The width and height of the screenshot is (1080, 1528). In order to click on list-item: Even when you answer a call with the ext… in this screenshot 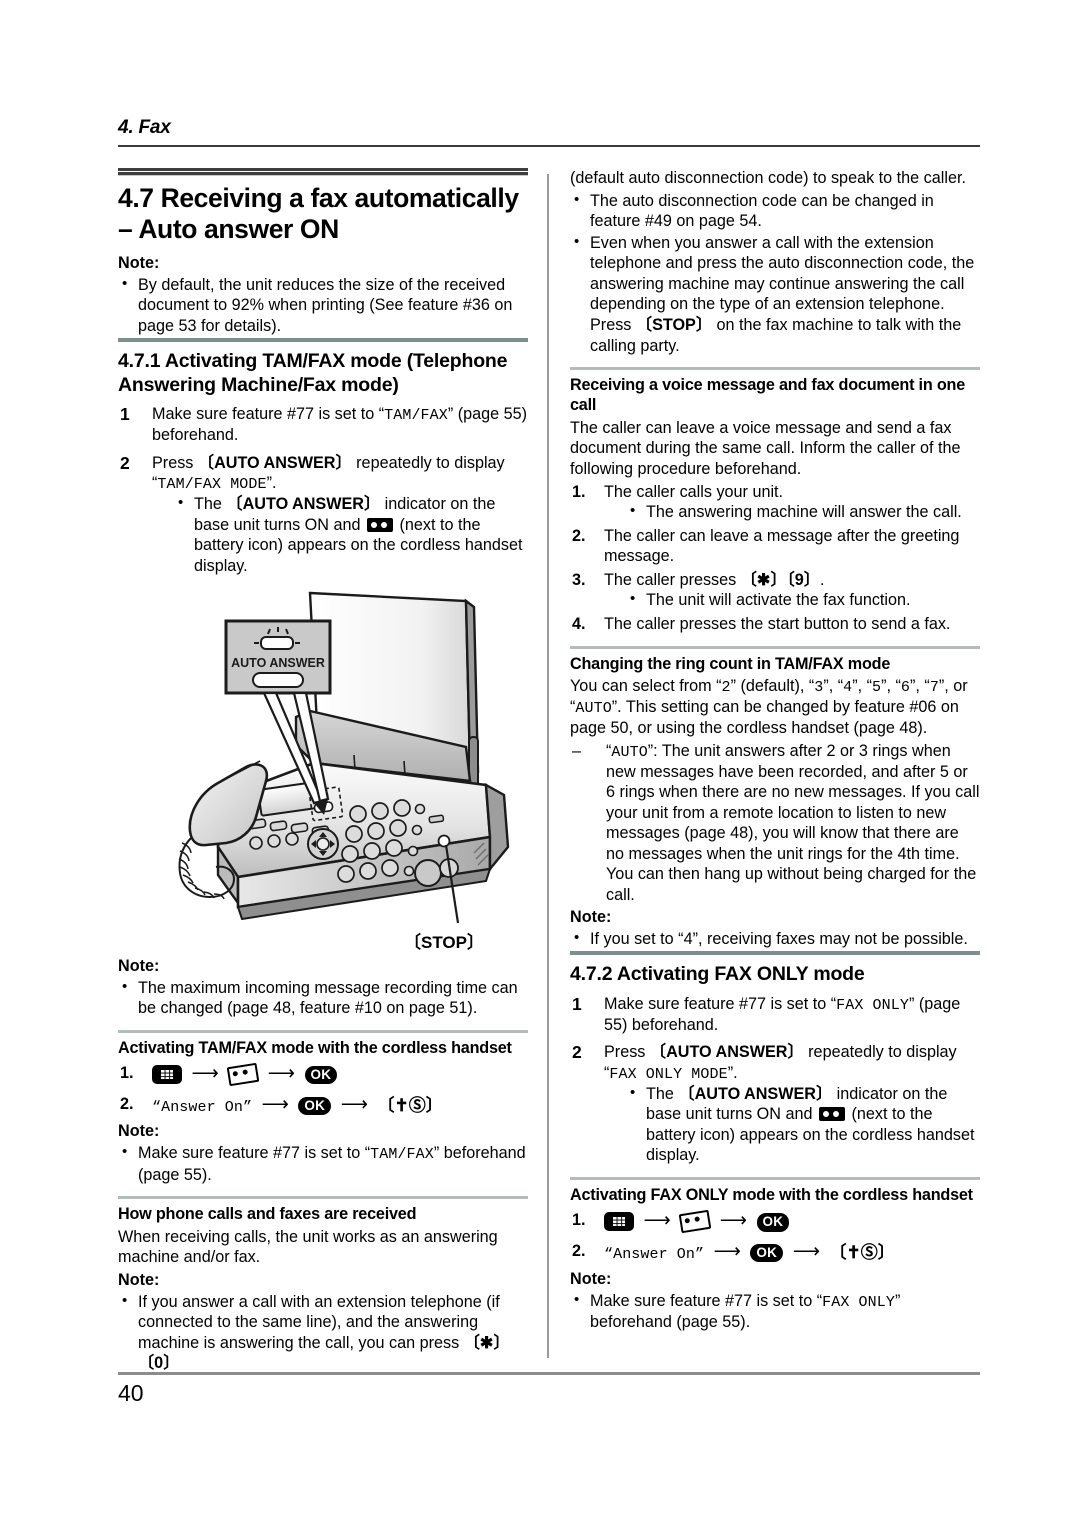, I will do `click(775, 294)`.